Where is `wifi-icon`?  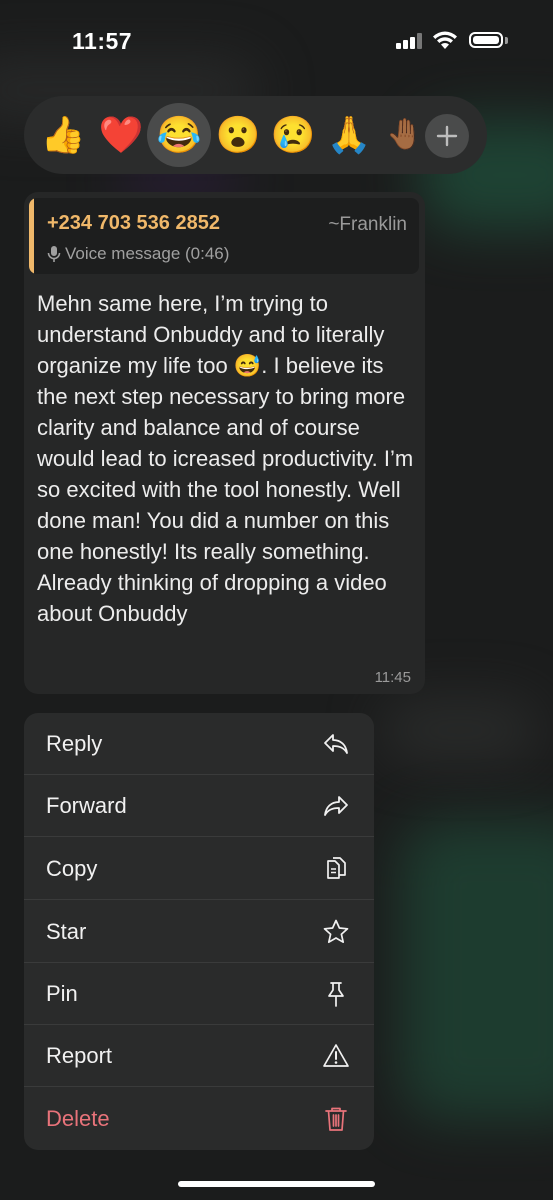
wifi-icon is located at coordinates (445, 40).